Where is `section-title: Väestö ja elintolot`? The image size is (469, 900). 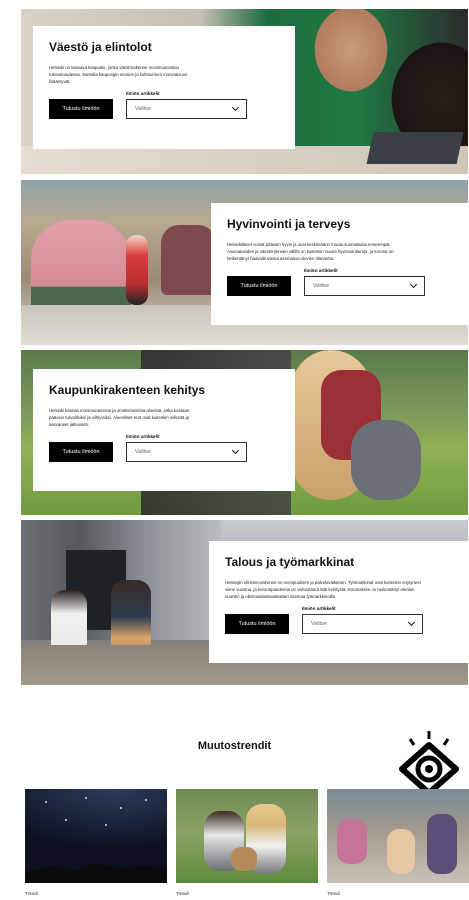 section-title: Väestö ja elintolot is located at coordinates (100, 47).